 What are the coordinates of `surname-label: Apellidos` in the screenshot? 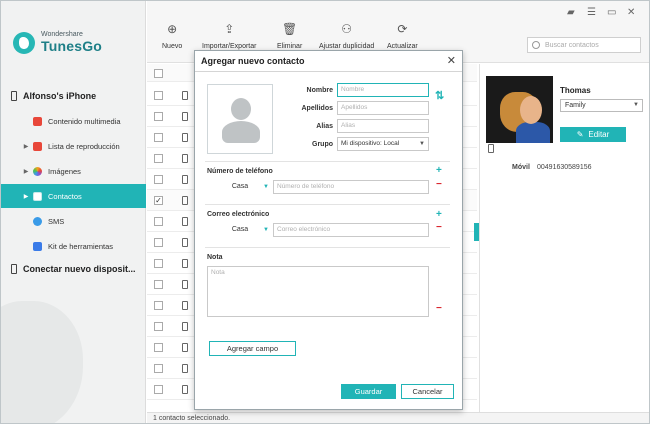 It's located at (317, 108).